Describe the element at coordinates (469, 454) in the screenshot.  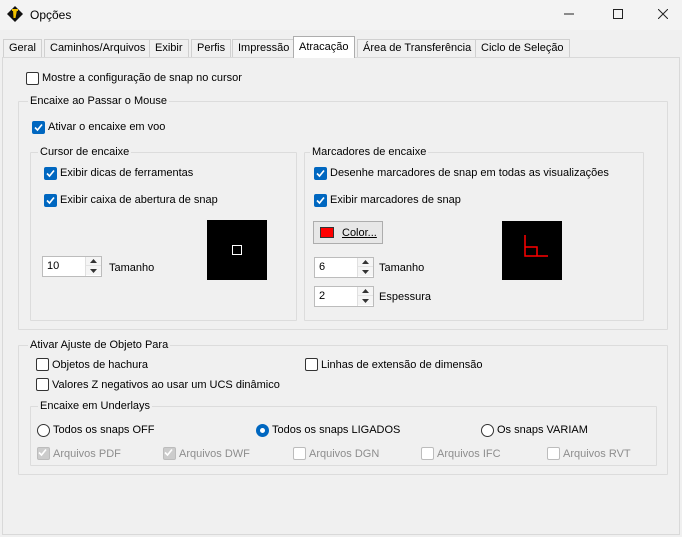
I see `ifc-files-label: Arquivos IFC` at that location.